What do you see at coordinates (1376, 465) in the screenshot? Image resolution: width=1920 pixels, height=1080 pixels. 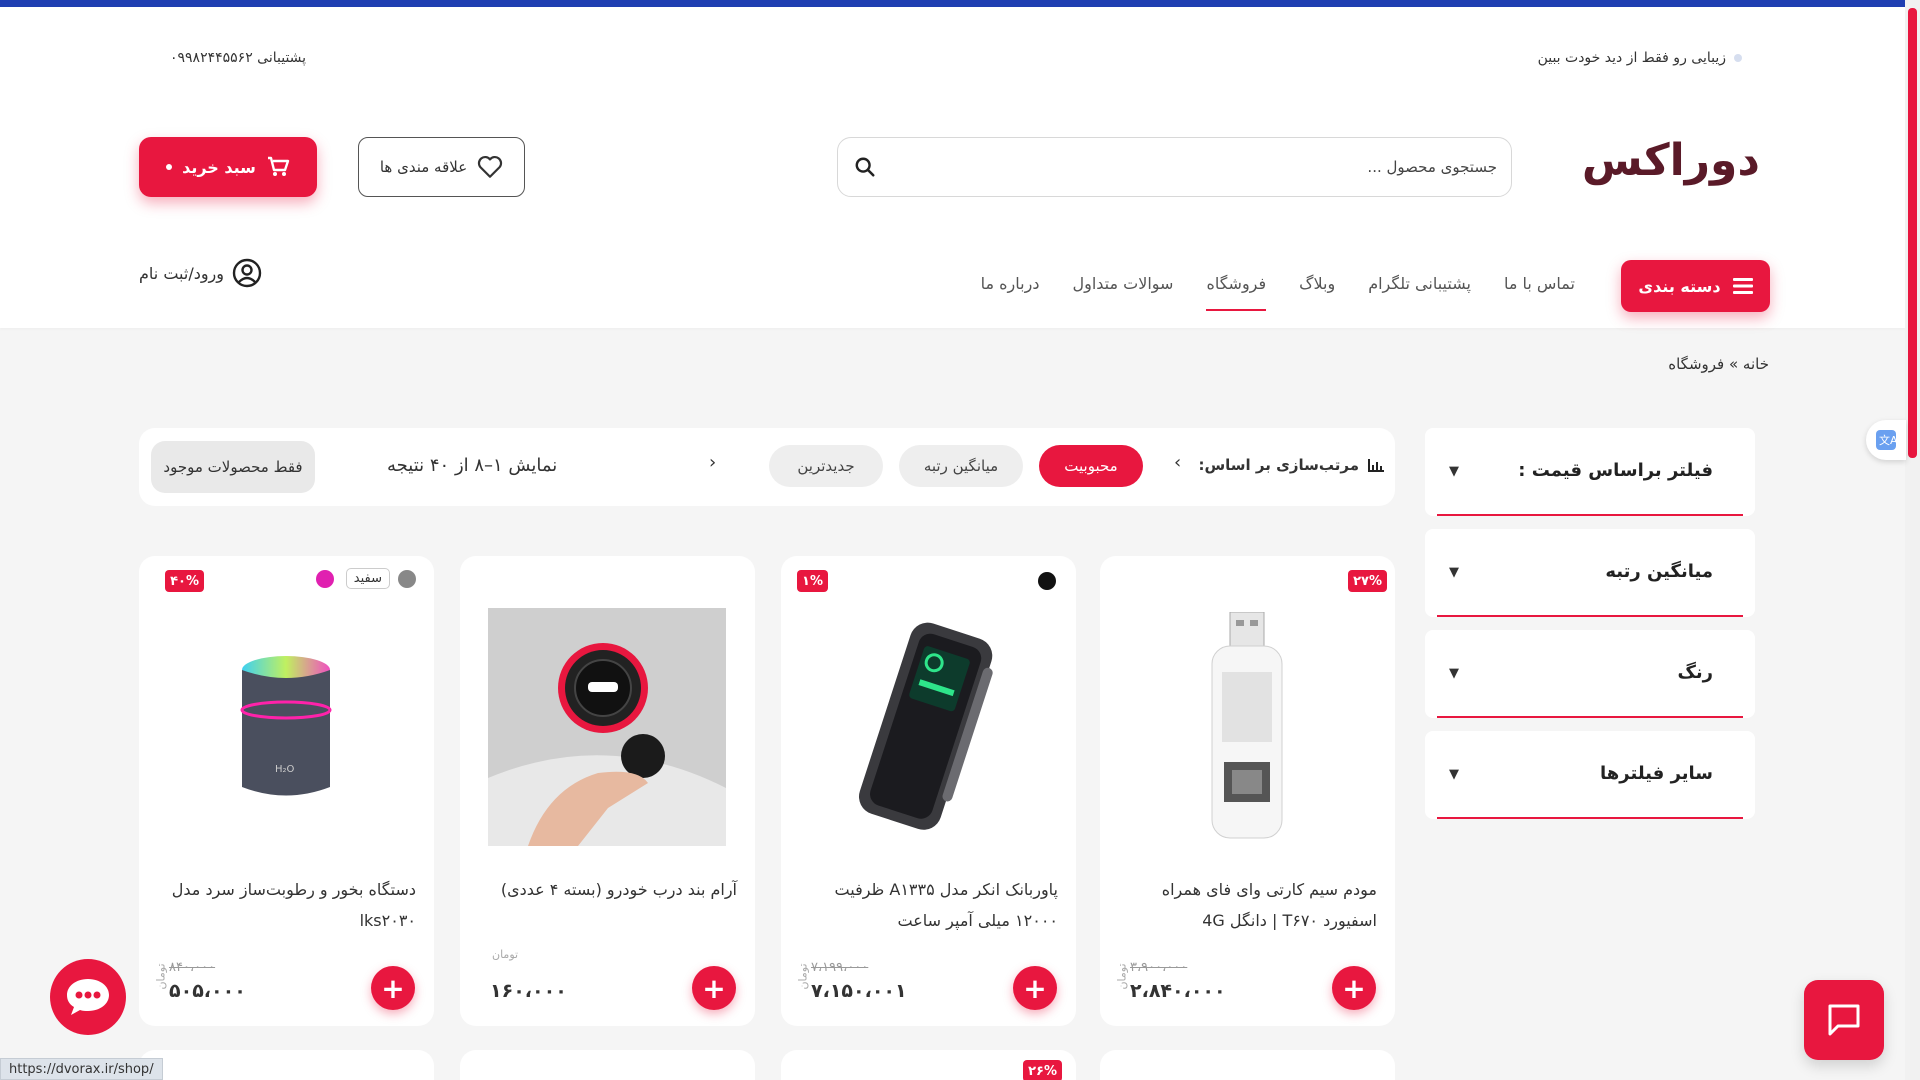 I see `chart-icon` at bounding box center [1376, 465].